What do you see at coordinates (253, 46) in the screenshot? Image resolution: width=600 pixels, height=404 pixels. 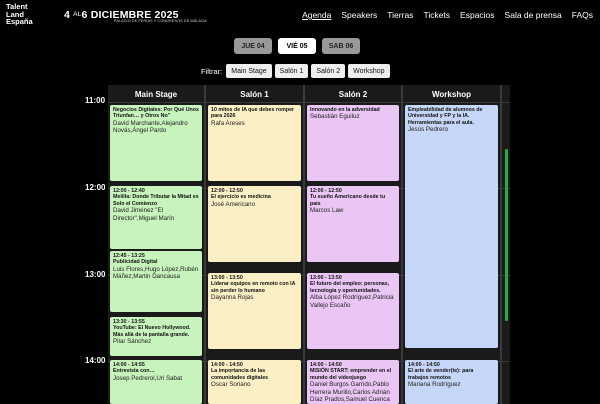 I see `tab-jue-04: JUE 04` at bounding box center [253, 46].